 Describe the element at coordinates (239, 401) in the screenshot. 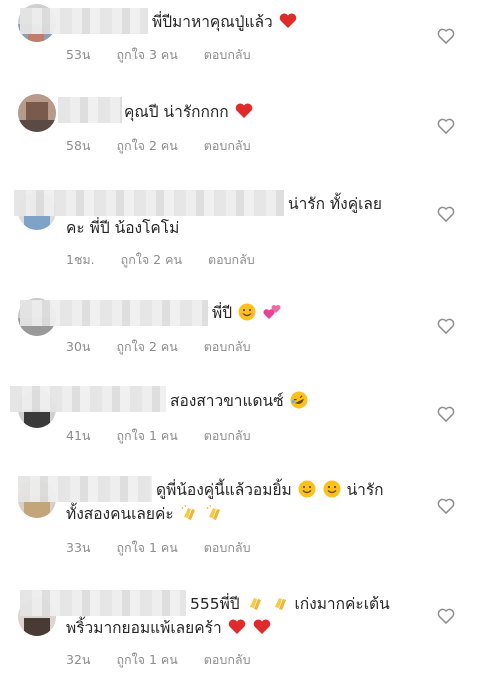

I see `comment-text: สองสาวขาแดนซ์` at that location.